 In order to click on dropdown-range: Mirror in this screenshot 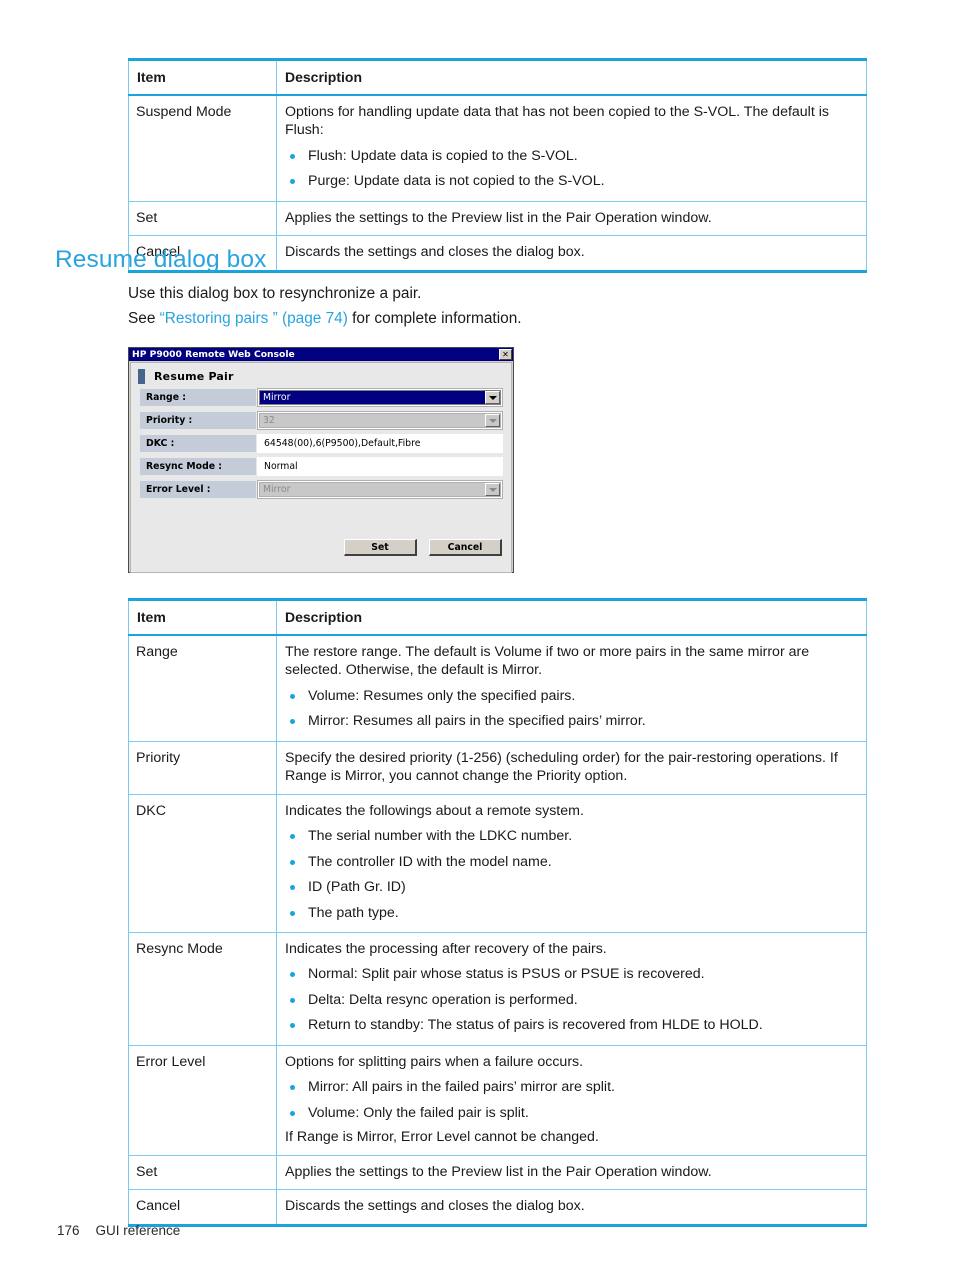, I will do `click(380, 397)`.